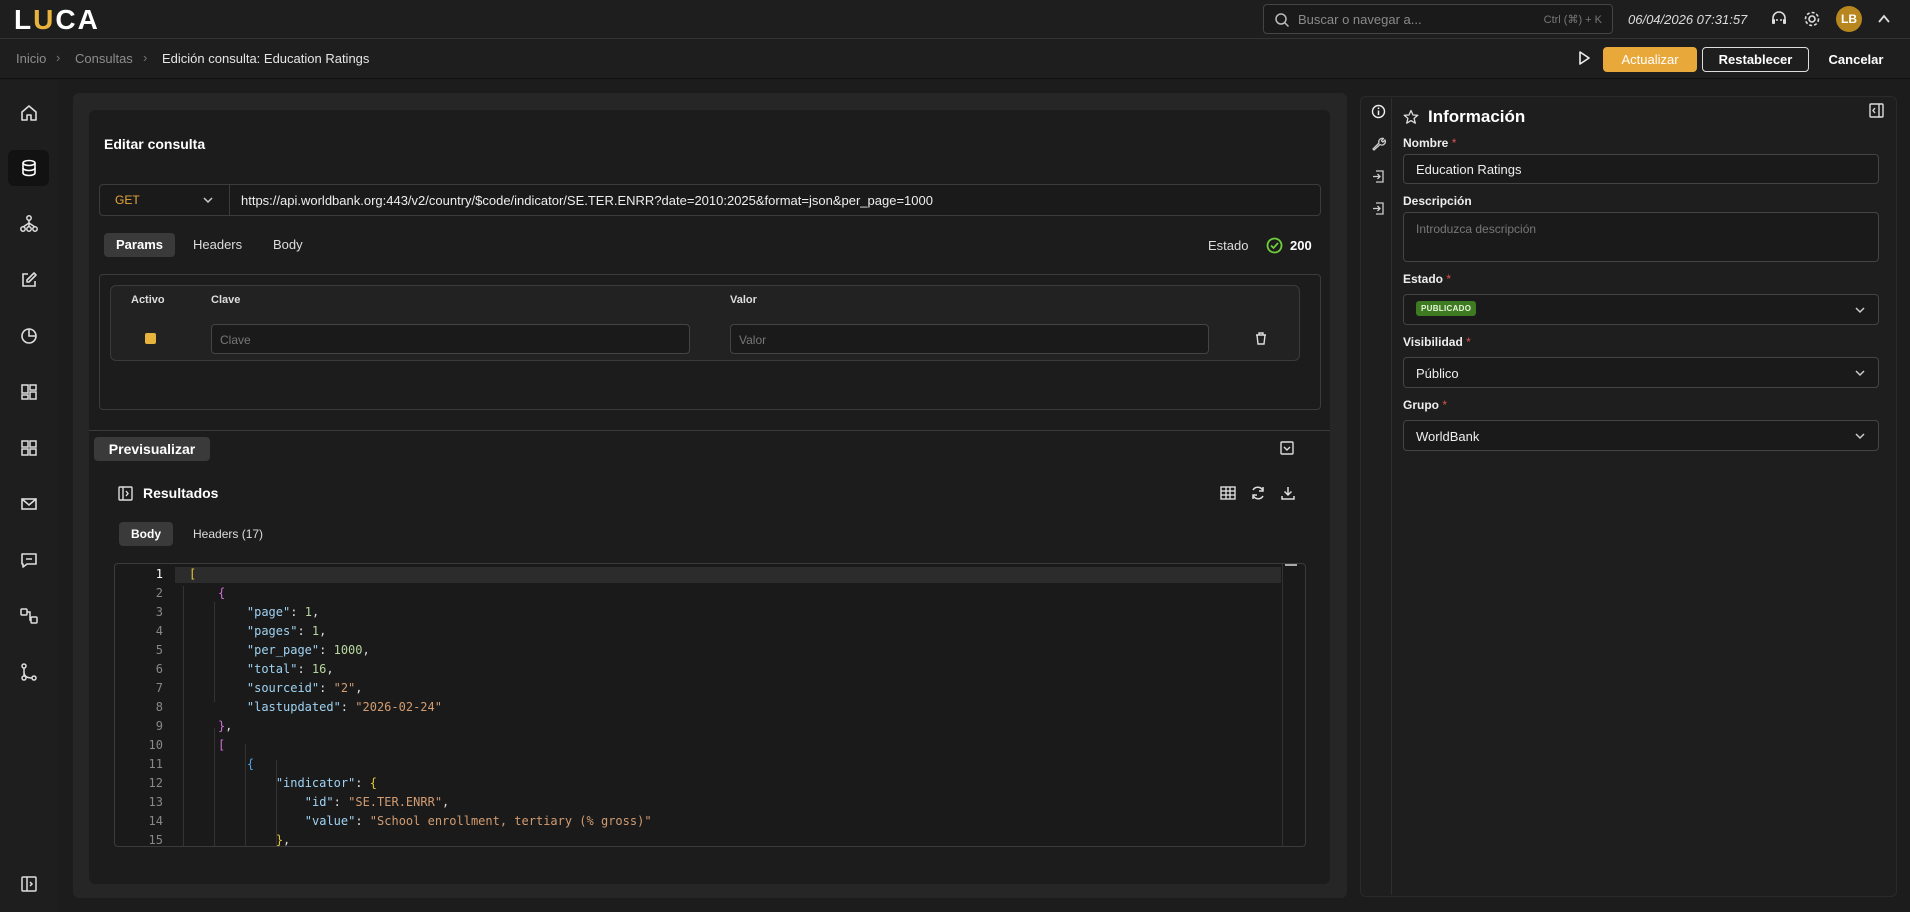 Image resolution: width=1910 pixels, height=912 pixels. Describe the element at coordinates (1641, 309) in the screenshot. I see `state-select: PUBLICADO` at that location.